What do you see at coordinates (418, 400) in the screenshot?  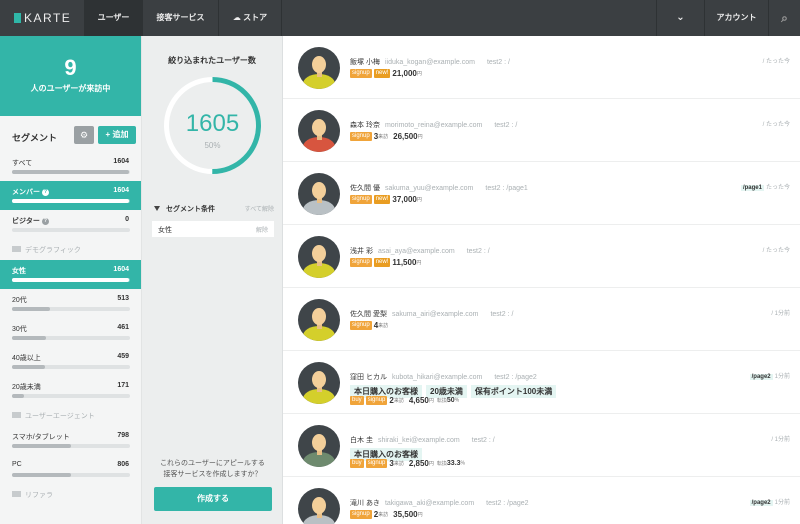 I see `purchase-amount: 4,650` at bounding box center [418, 400].